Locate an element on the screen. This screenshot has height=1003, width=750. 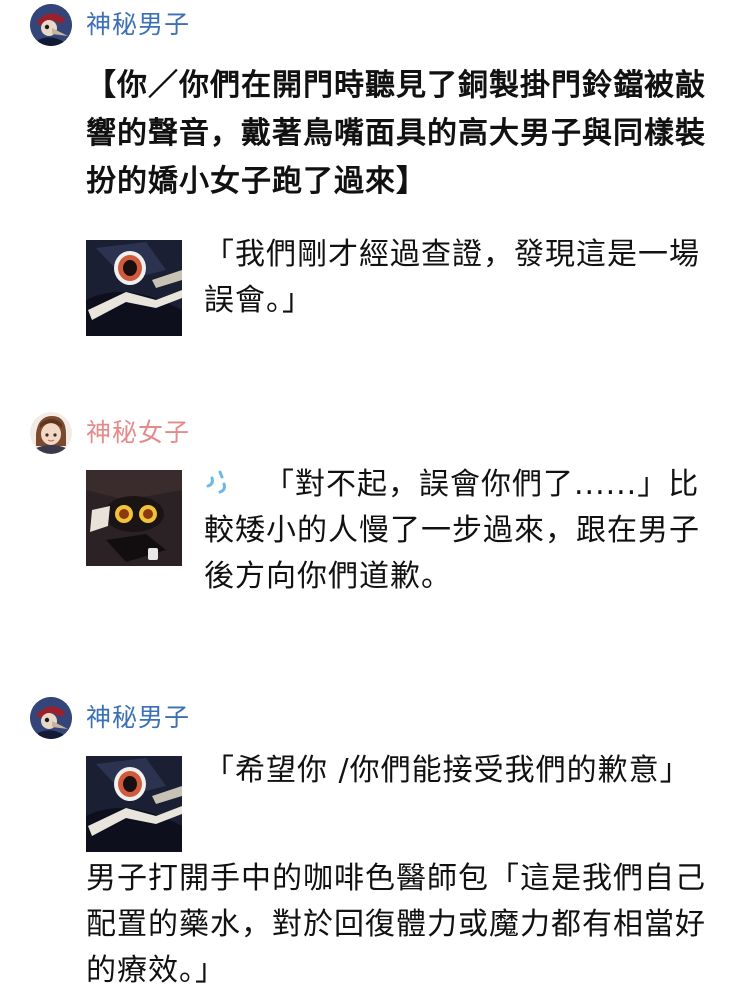
brown-hair-woman-avatar-icon is located at coordinates (51, 433).